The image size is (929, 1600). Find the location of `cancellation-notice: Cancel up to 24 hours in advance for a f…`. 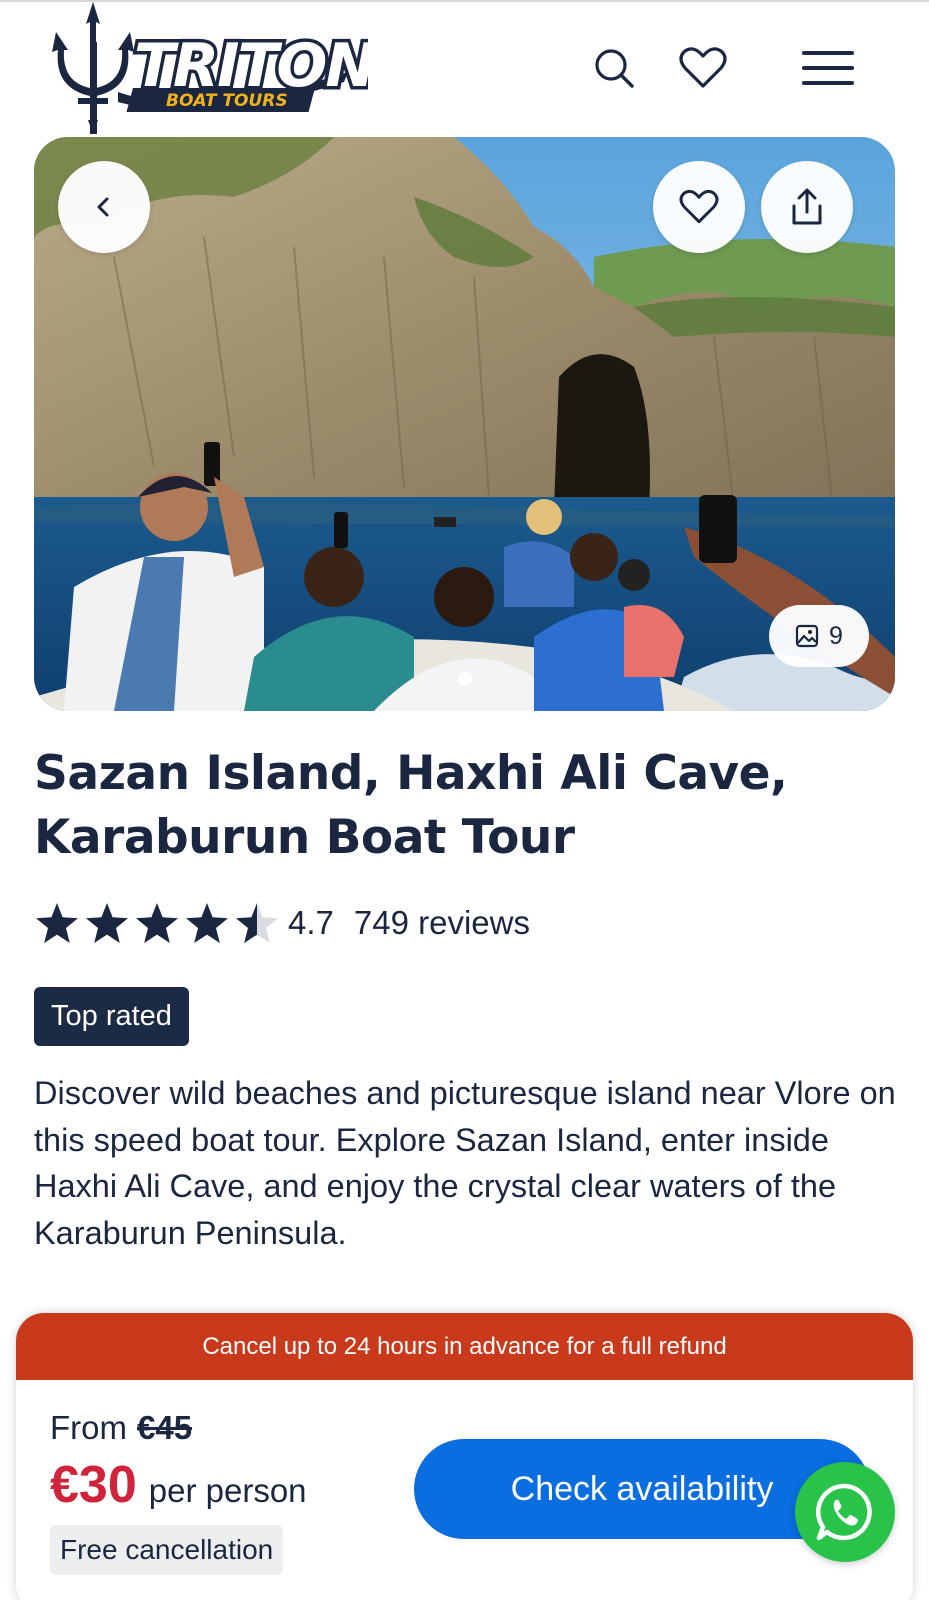

cancellation-notice: Cancel up to 24 hours in advance for a f… is located at coordinates (464, 1346).